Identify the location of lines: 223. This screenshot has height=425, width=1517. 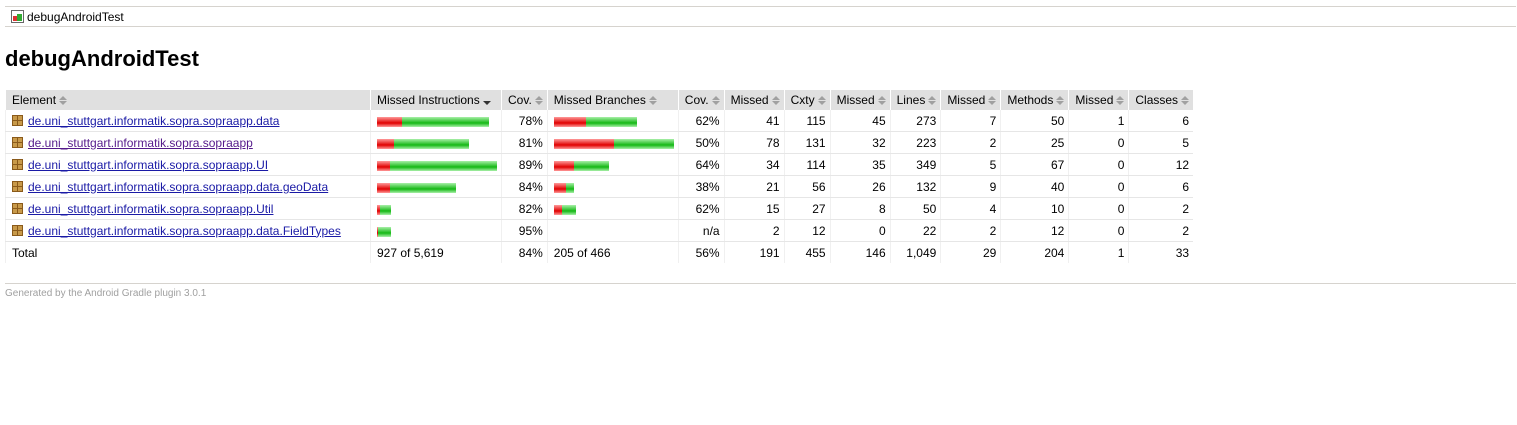
(915, 142).